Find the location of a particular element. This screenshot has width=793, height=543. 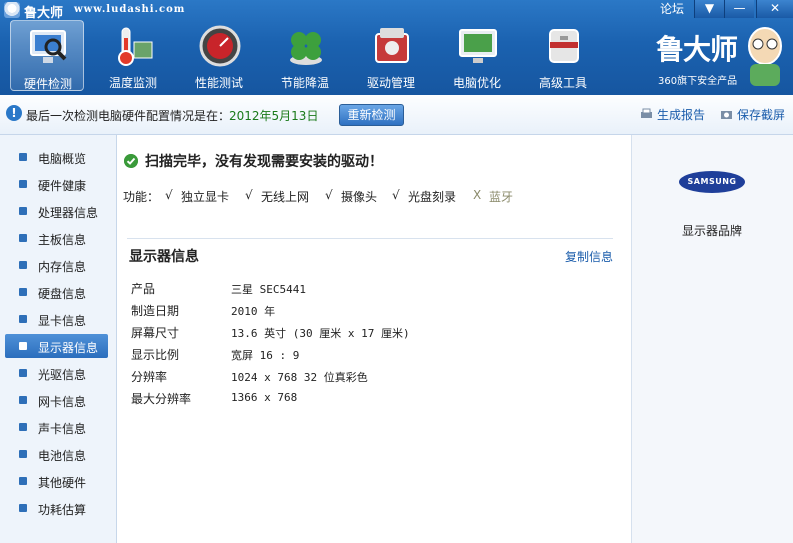

info-icon: ! is located at coordinates (14, 113).